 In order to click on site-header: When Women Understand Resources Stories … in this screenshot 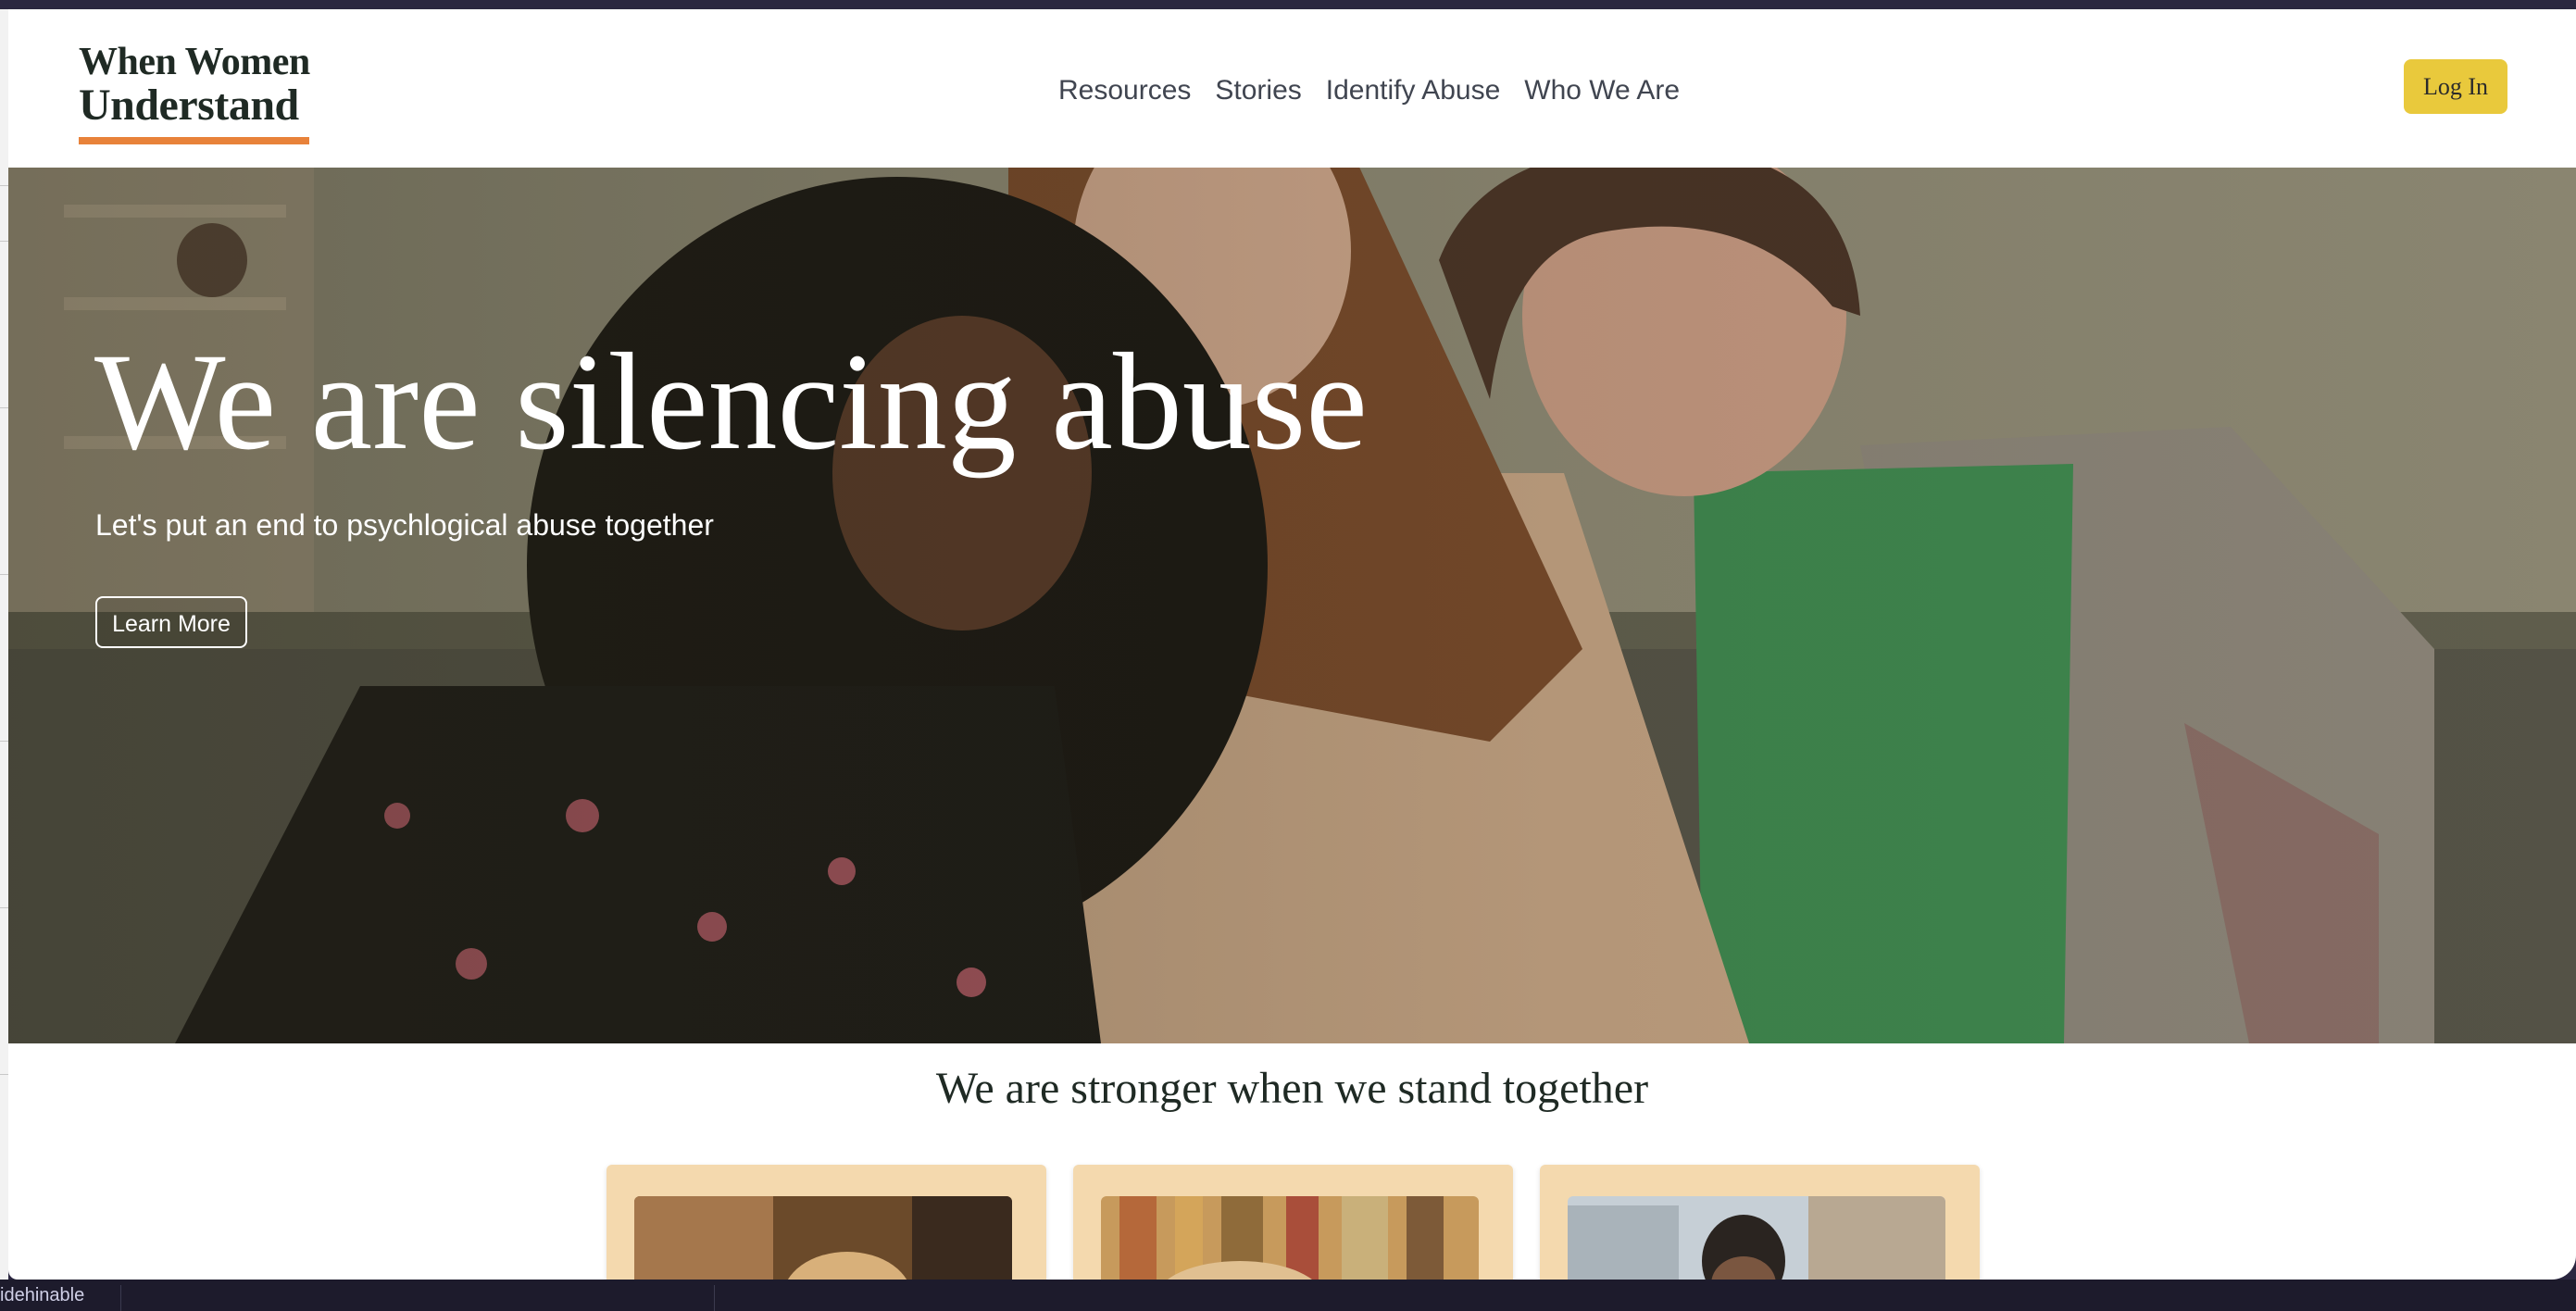, I will do `click(1292, 88)`.